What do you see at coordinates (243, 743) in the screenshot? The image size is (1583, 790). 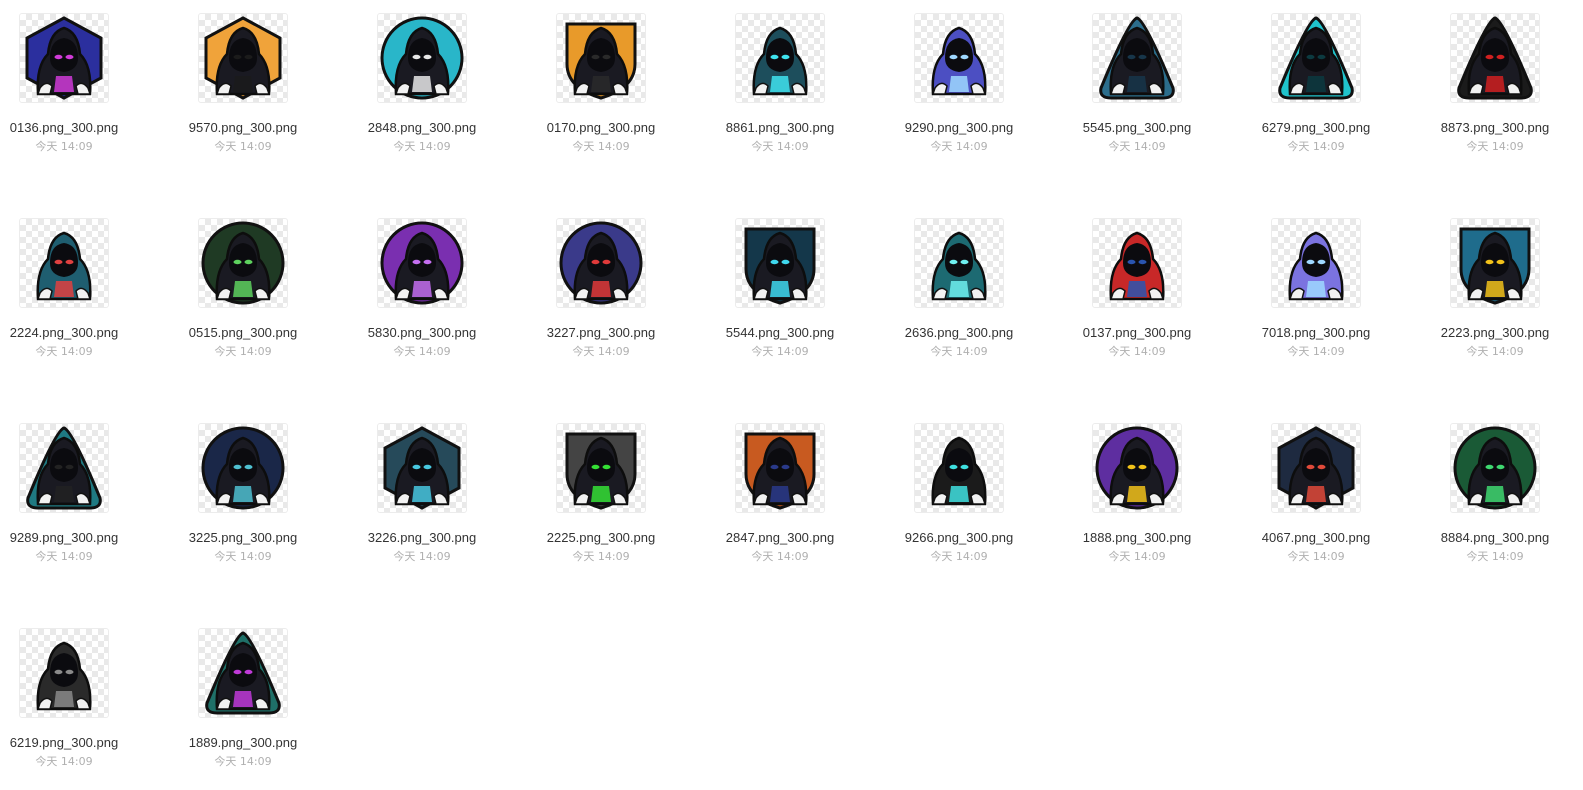 I see `file-name: 1889.png_300.png` at bounding box center [243, 743].